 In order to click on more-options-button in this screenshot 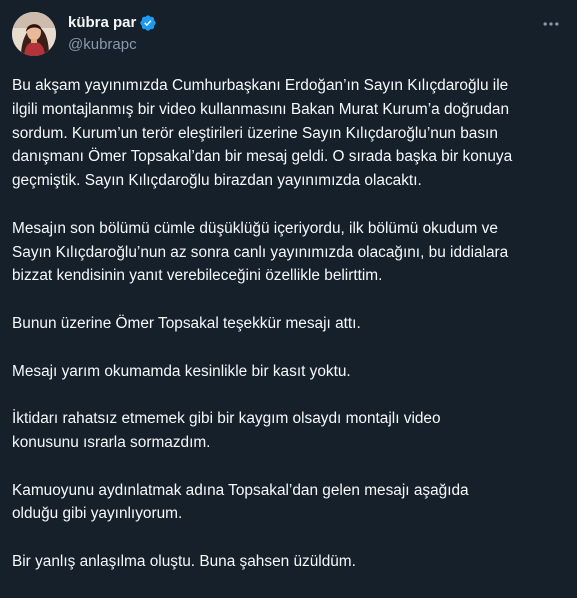, I will do `click(551, 24)`.